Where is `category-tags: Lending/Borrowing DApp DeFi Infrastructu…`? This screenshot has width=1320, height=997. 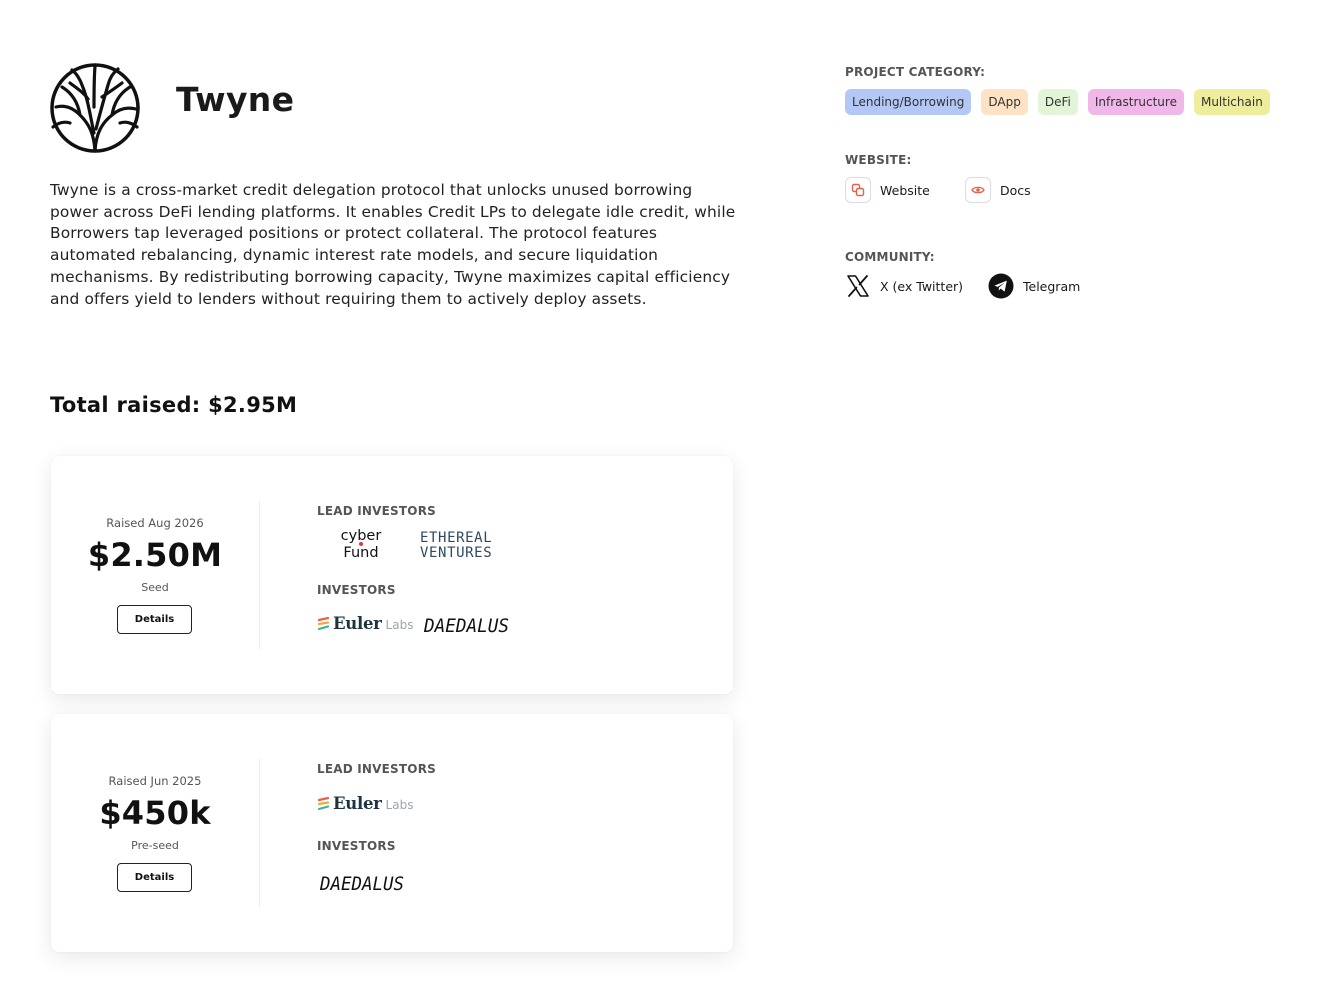 category-tags: Lending/Borrowing DApp DeFi Infrastructu… is located at coordinates (1057, 102).